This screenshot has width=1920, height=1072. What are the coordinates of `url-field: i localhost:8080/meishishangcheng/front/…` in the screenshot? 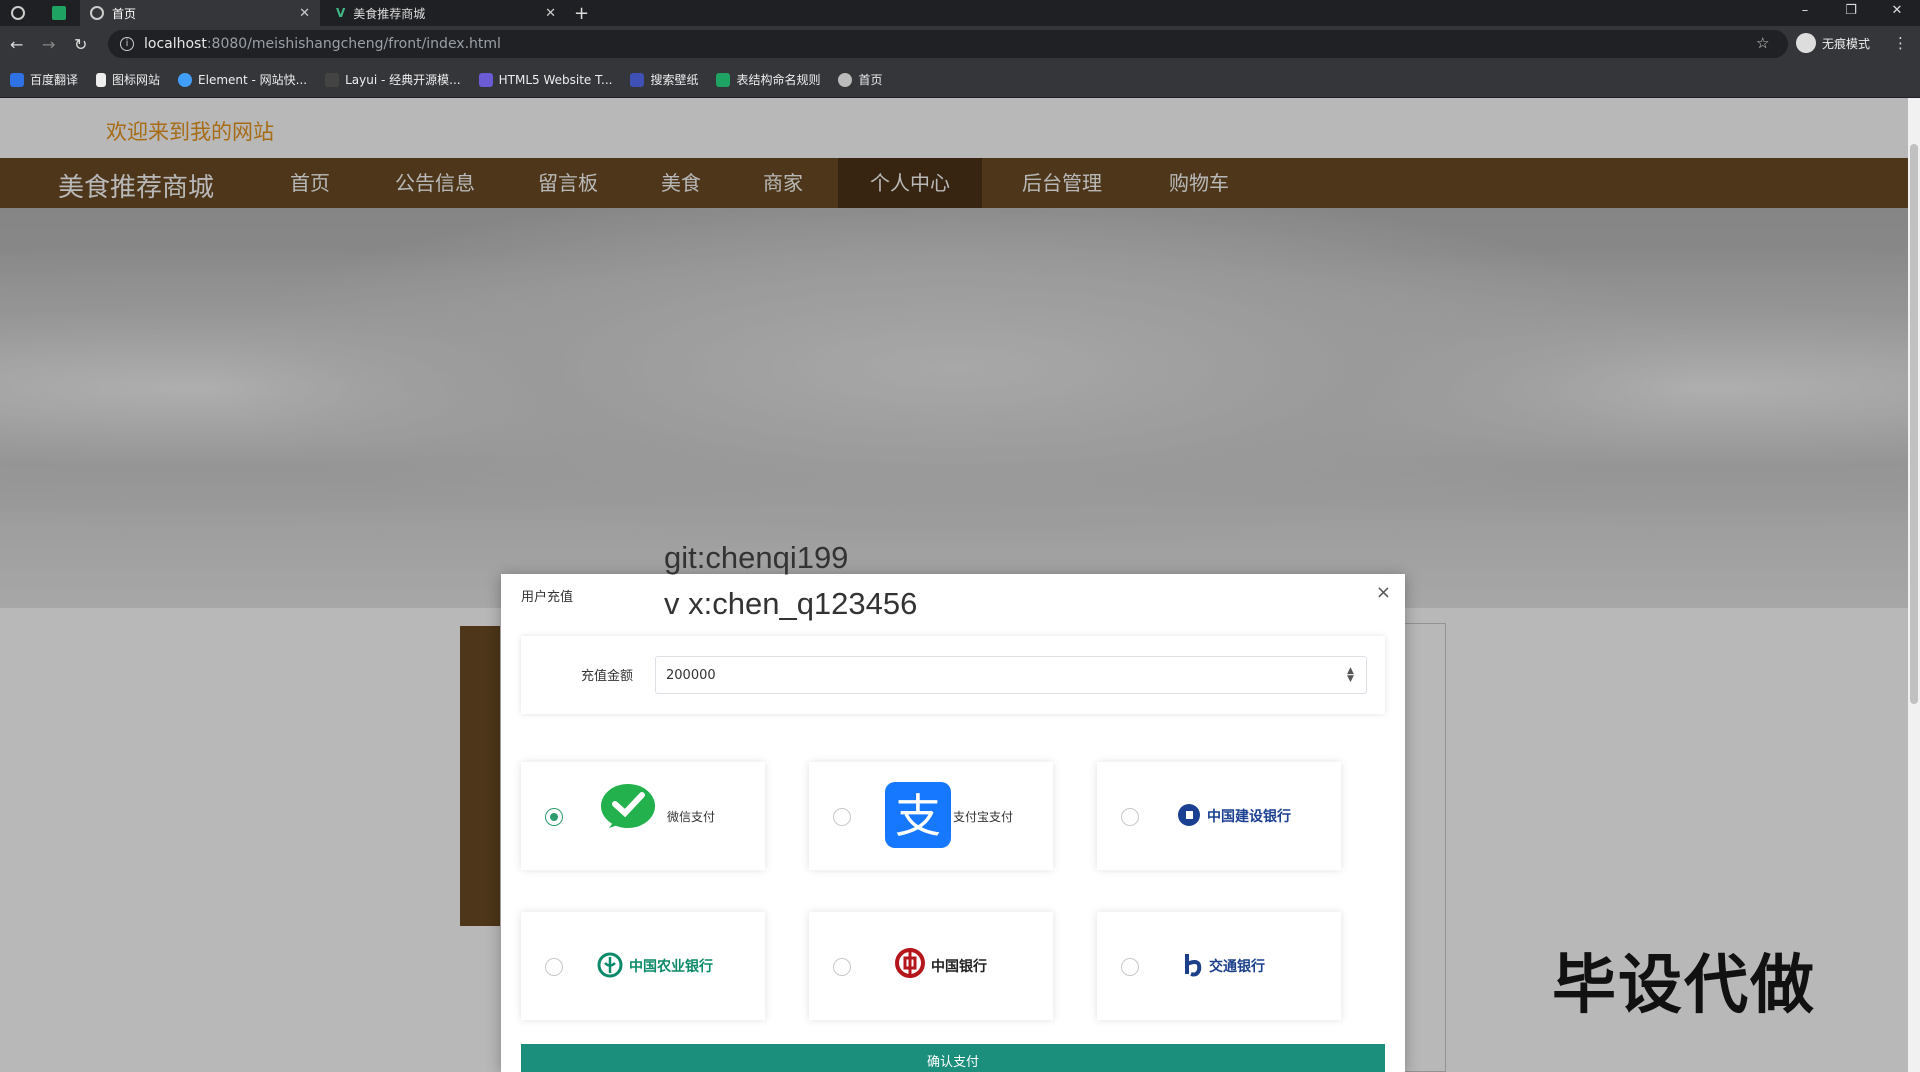 It's located at (948, 44).